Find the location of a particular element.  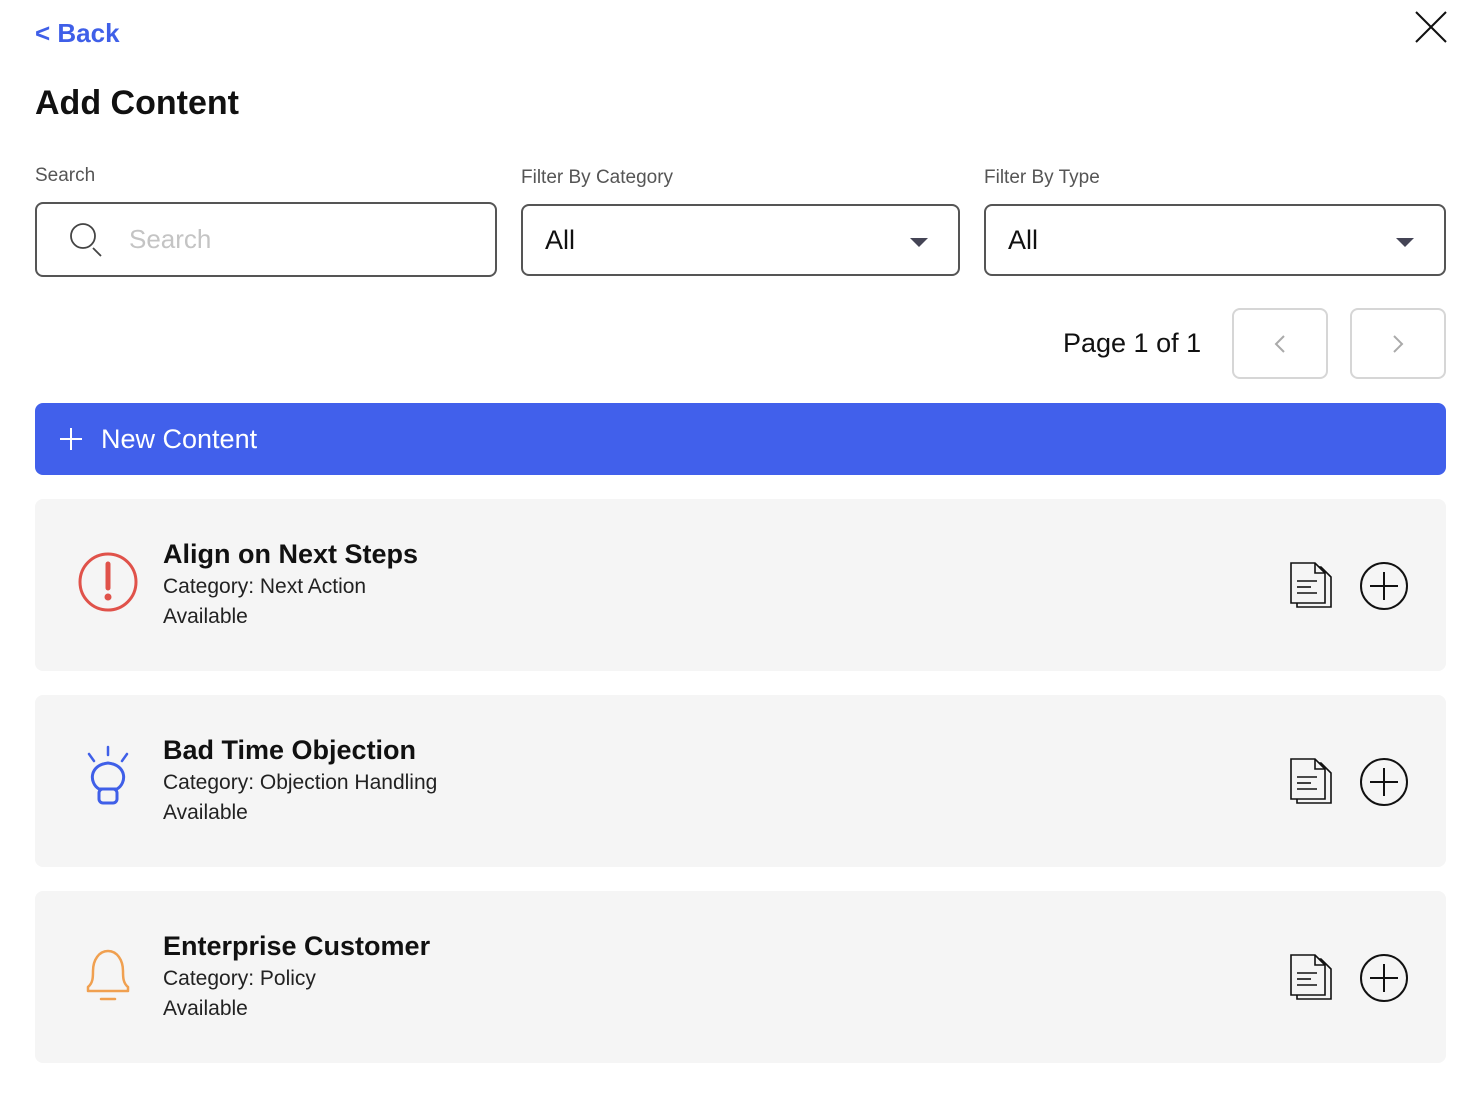

back-link: < Back is located at coordinates (77, 33).